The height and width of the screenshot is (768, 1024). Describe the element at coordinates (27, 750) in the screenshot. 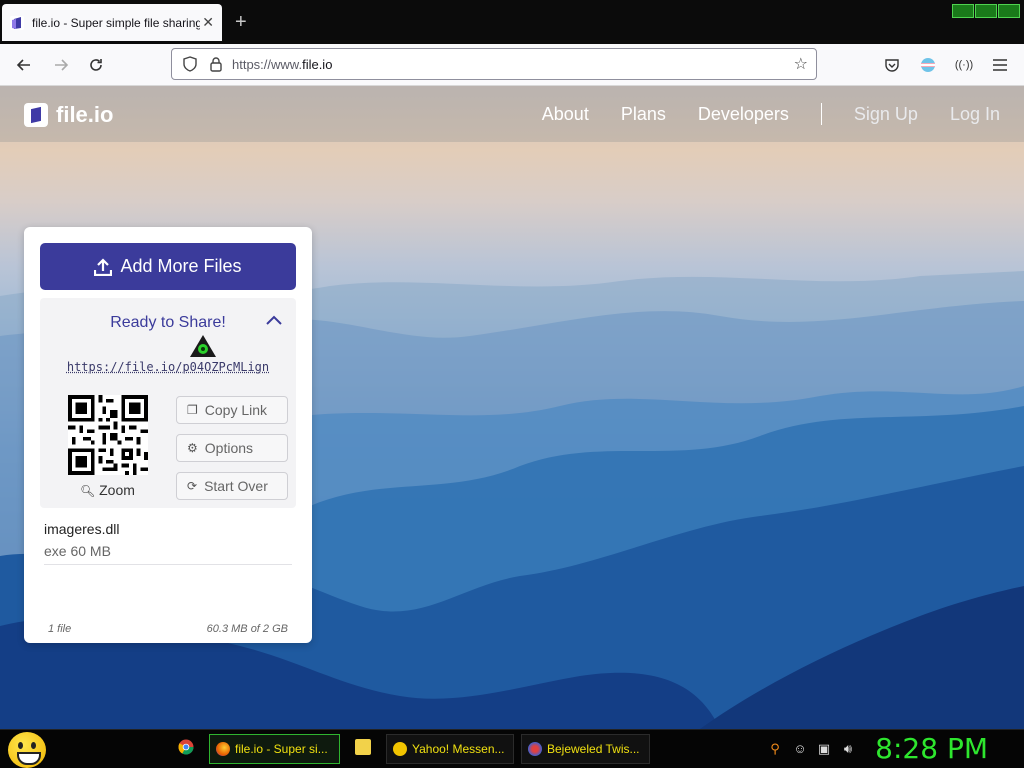

I see `start-button-smiley-icon` at that location.